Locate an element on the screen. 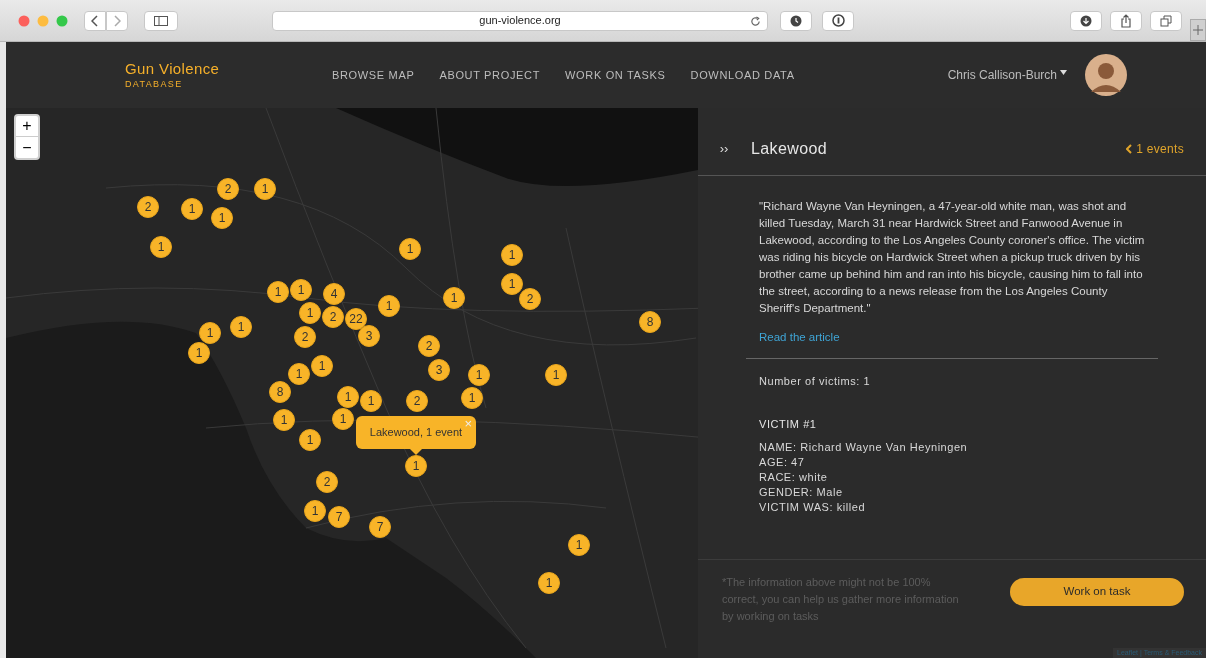 This screenshot has height=658, width=1206. caret-icon is located at coordinates (1063, 72).